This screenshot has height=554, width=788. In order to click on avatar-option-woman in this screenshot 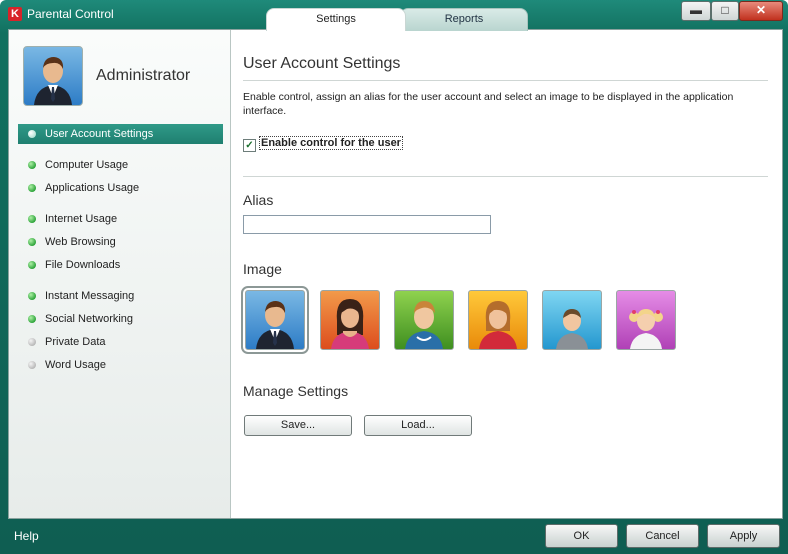, I will do `click(350, 320)`.